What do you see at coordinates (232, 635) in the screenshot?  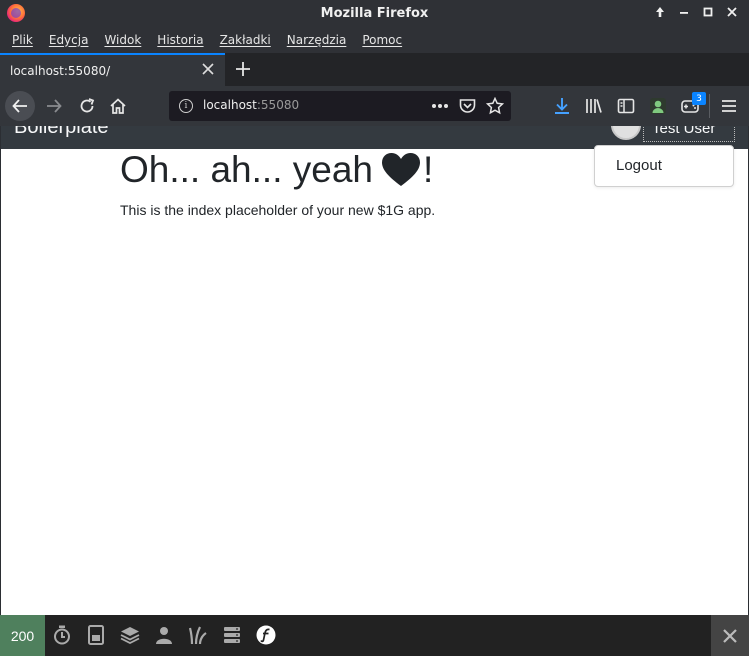 I see `database-icon` at bounding box center [232, 635].